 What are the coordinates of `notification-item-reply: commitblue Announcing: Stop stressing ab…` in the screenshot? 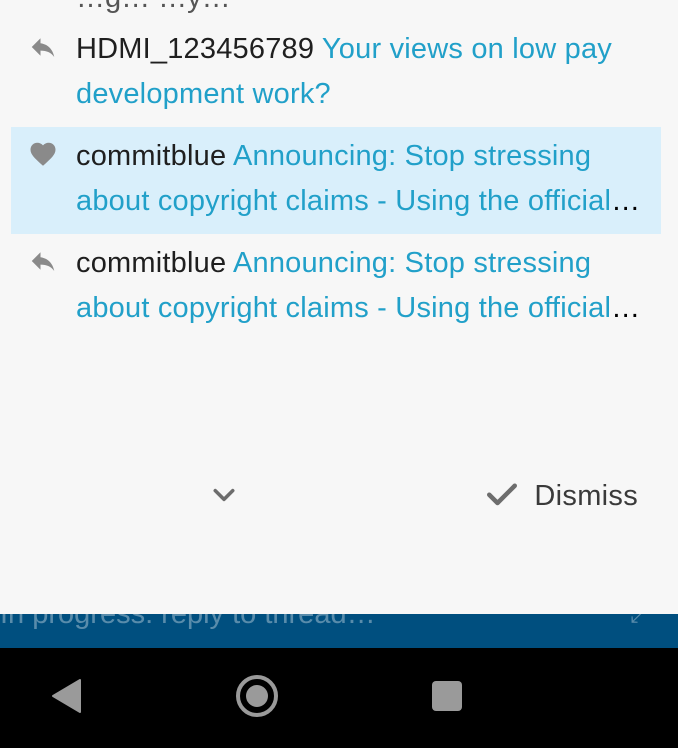 It's located at (336, 287).